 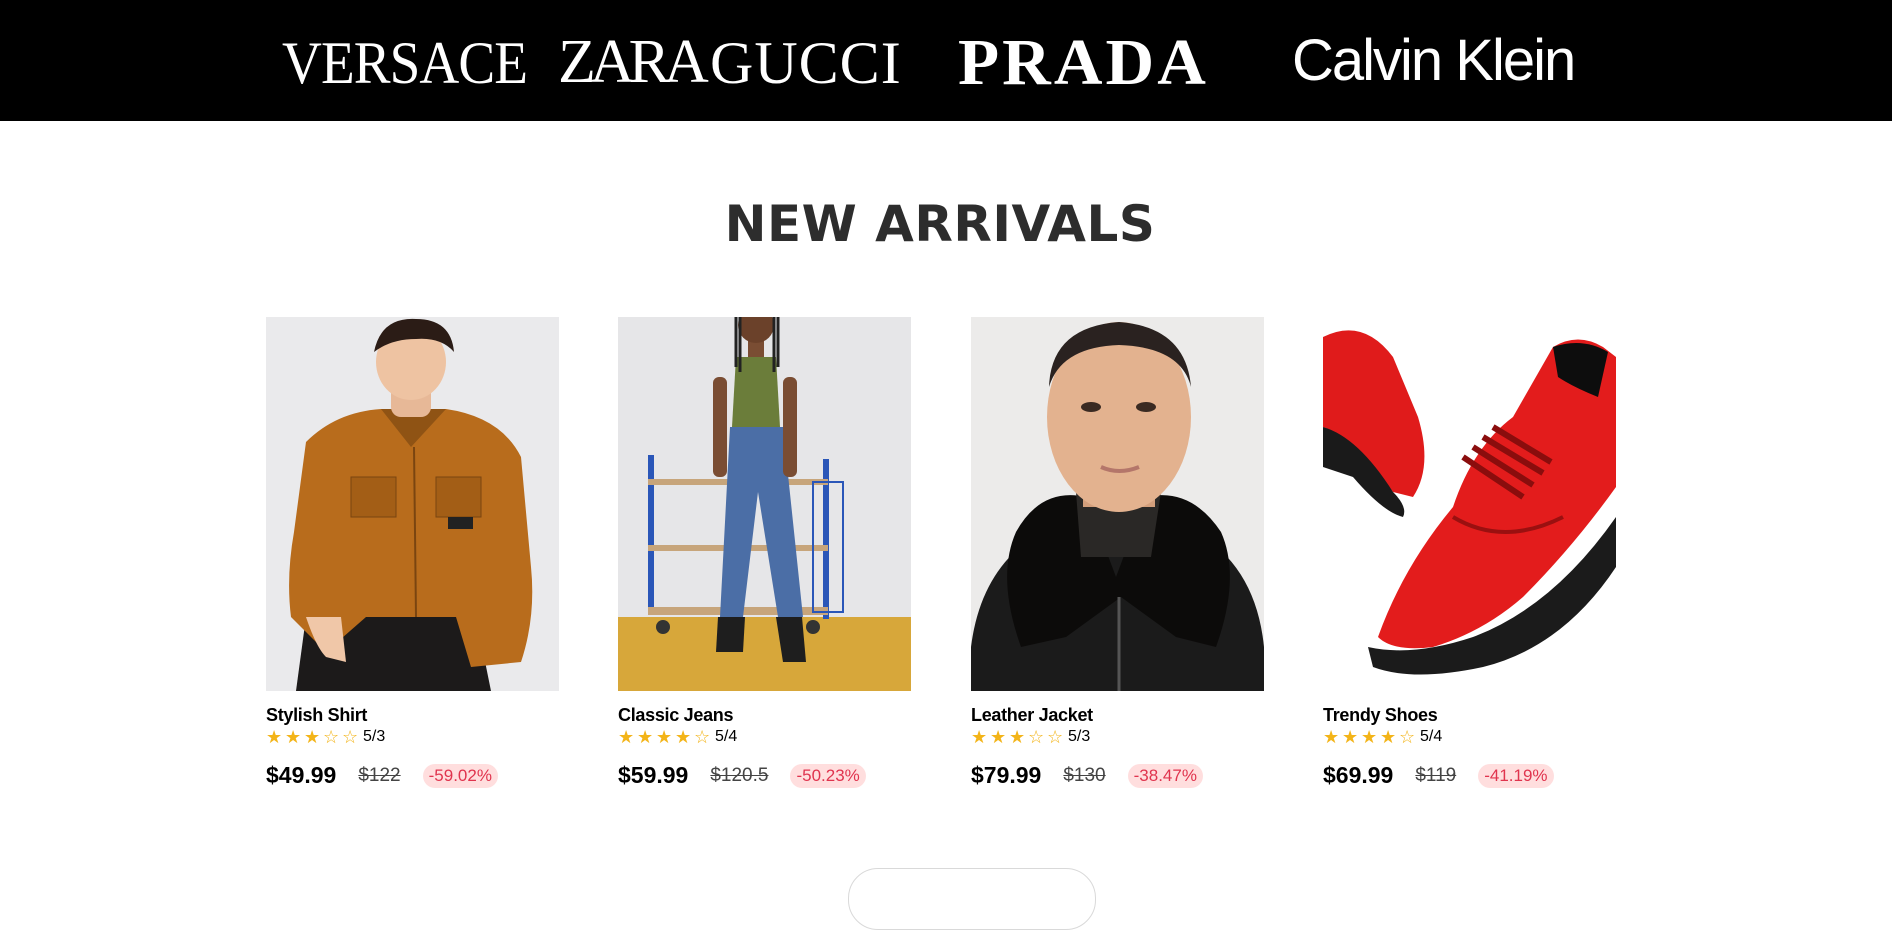 I want to click on original-price: $119, so click(x=1436, y=775).